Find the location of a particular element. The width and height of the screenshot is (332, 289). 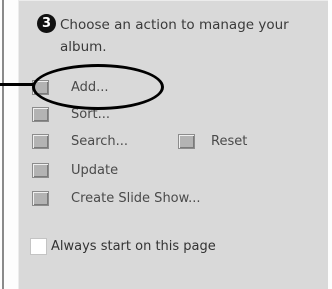

search-button-icon is located at coordinates (40, 141).